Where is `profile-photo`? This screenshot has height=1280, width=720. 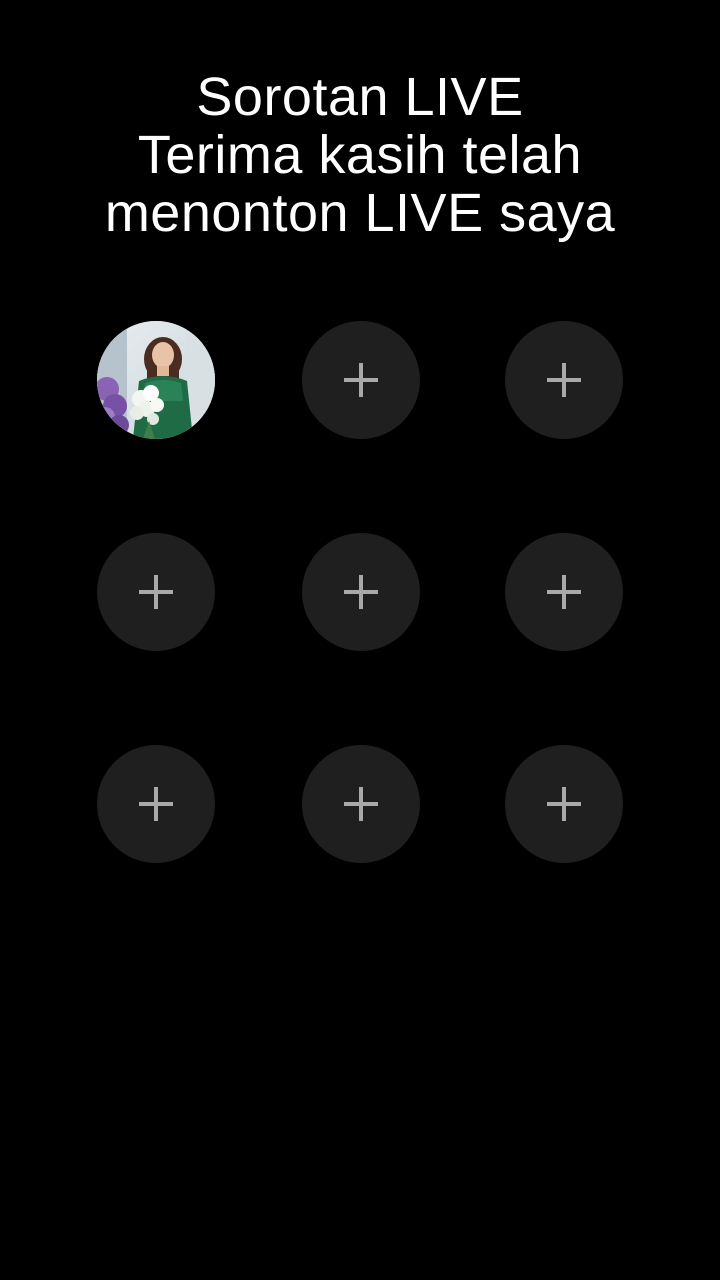 profile-photo is located at coordinates (156, 380).